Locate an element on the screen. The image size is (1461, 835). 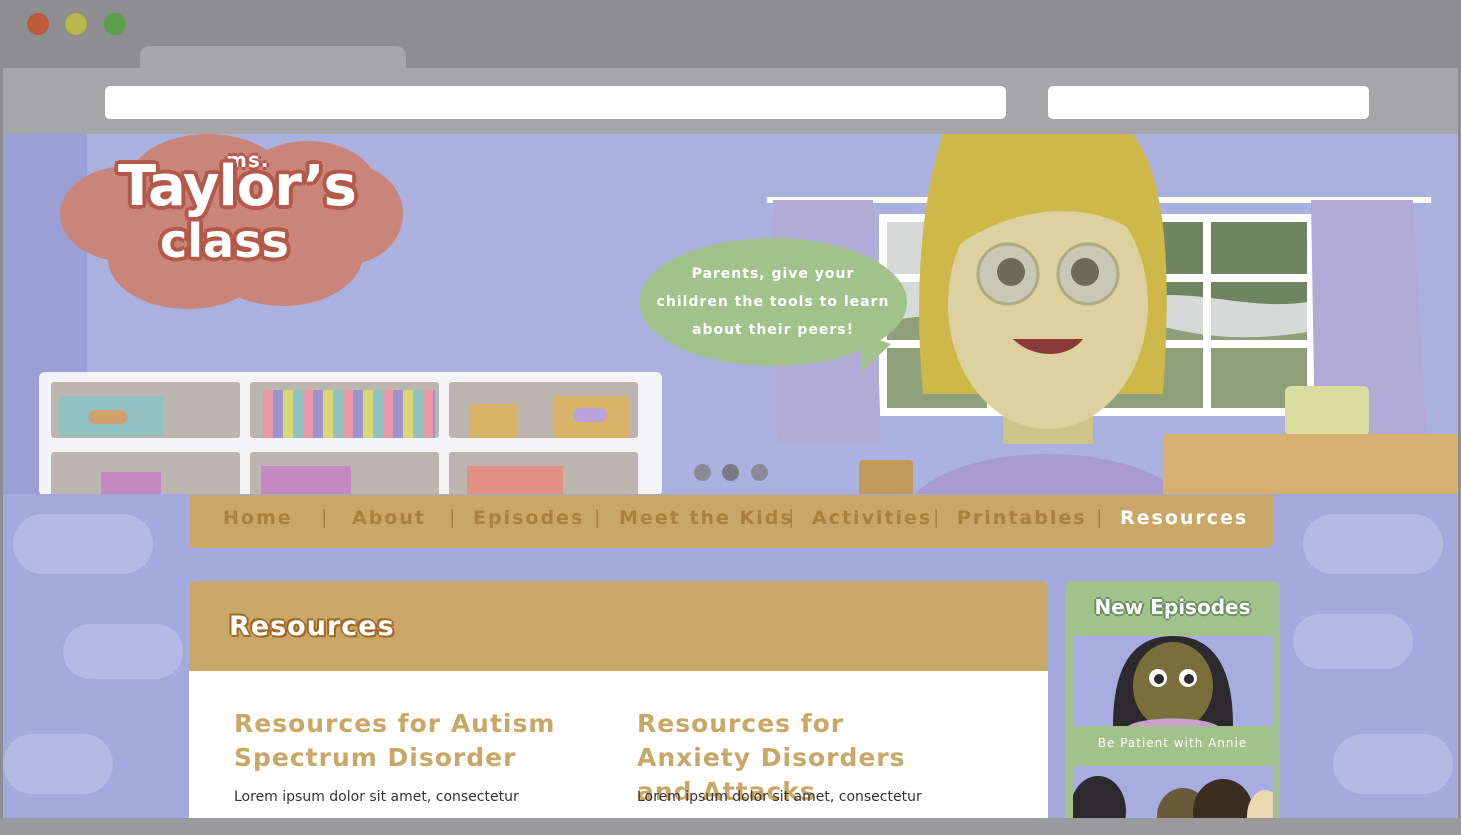
logo-class: class is located at coordinates (224, 241).